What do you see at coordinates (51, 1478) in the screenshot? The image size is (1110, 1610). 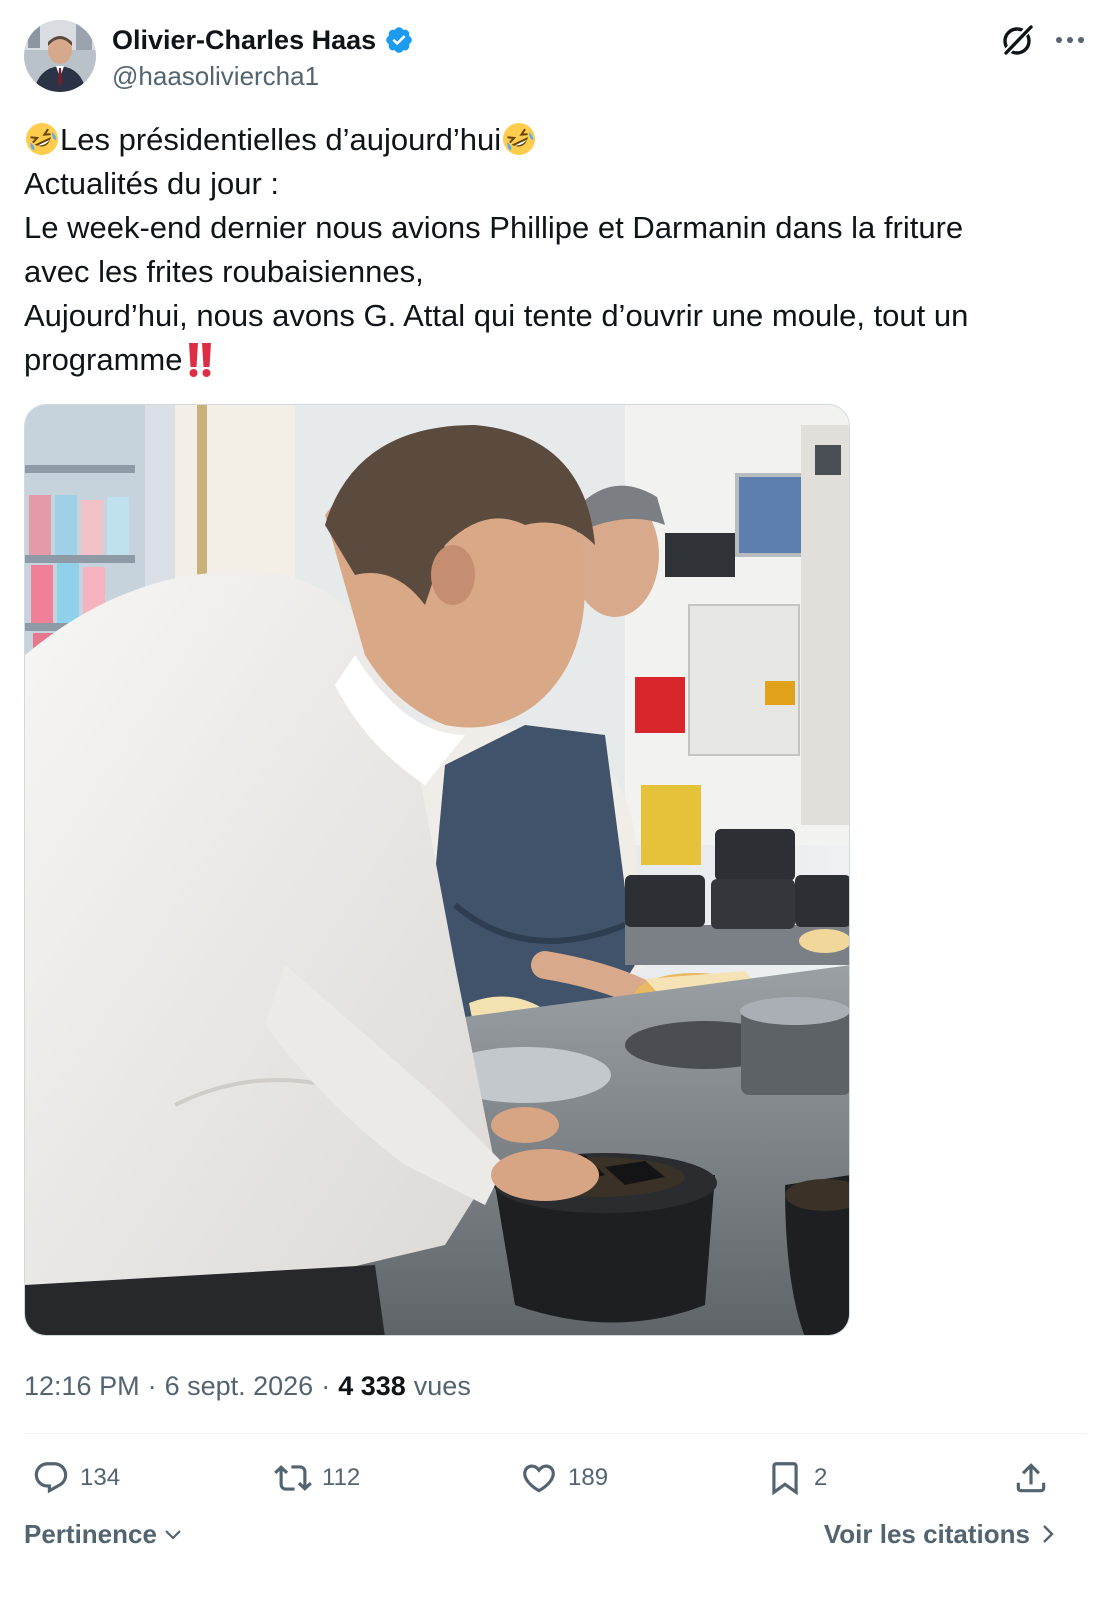 I see `reply-icon` at bounding box center [51, 1478].